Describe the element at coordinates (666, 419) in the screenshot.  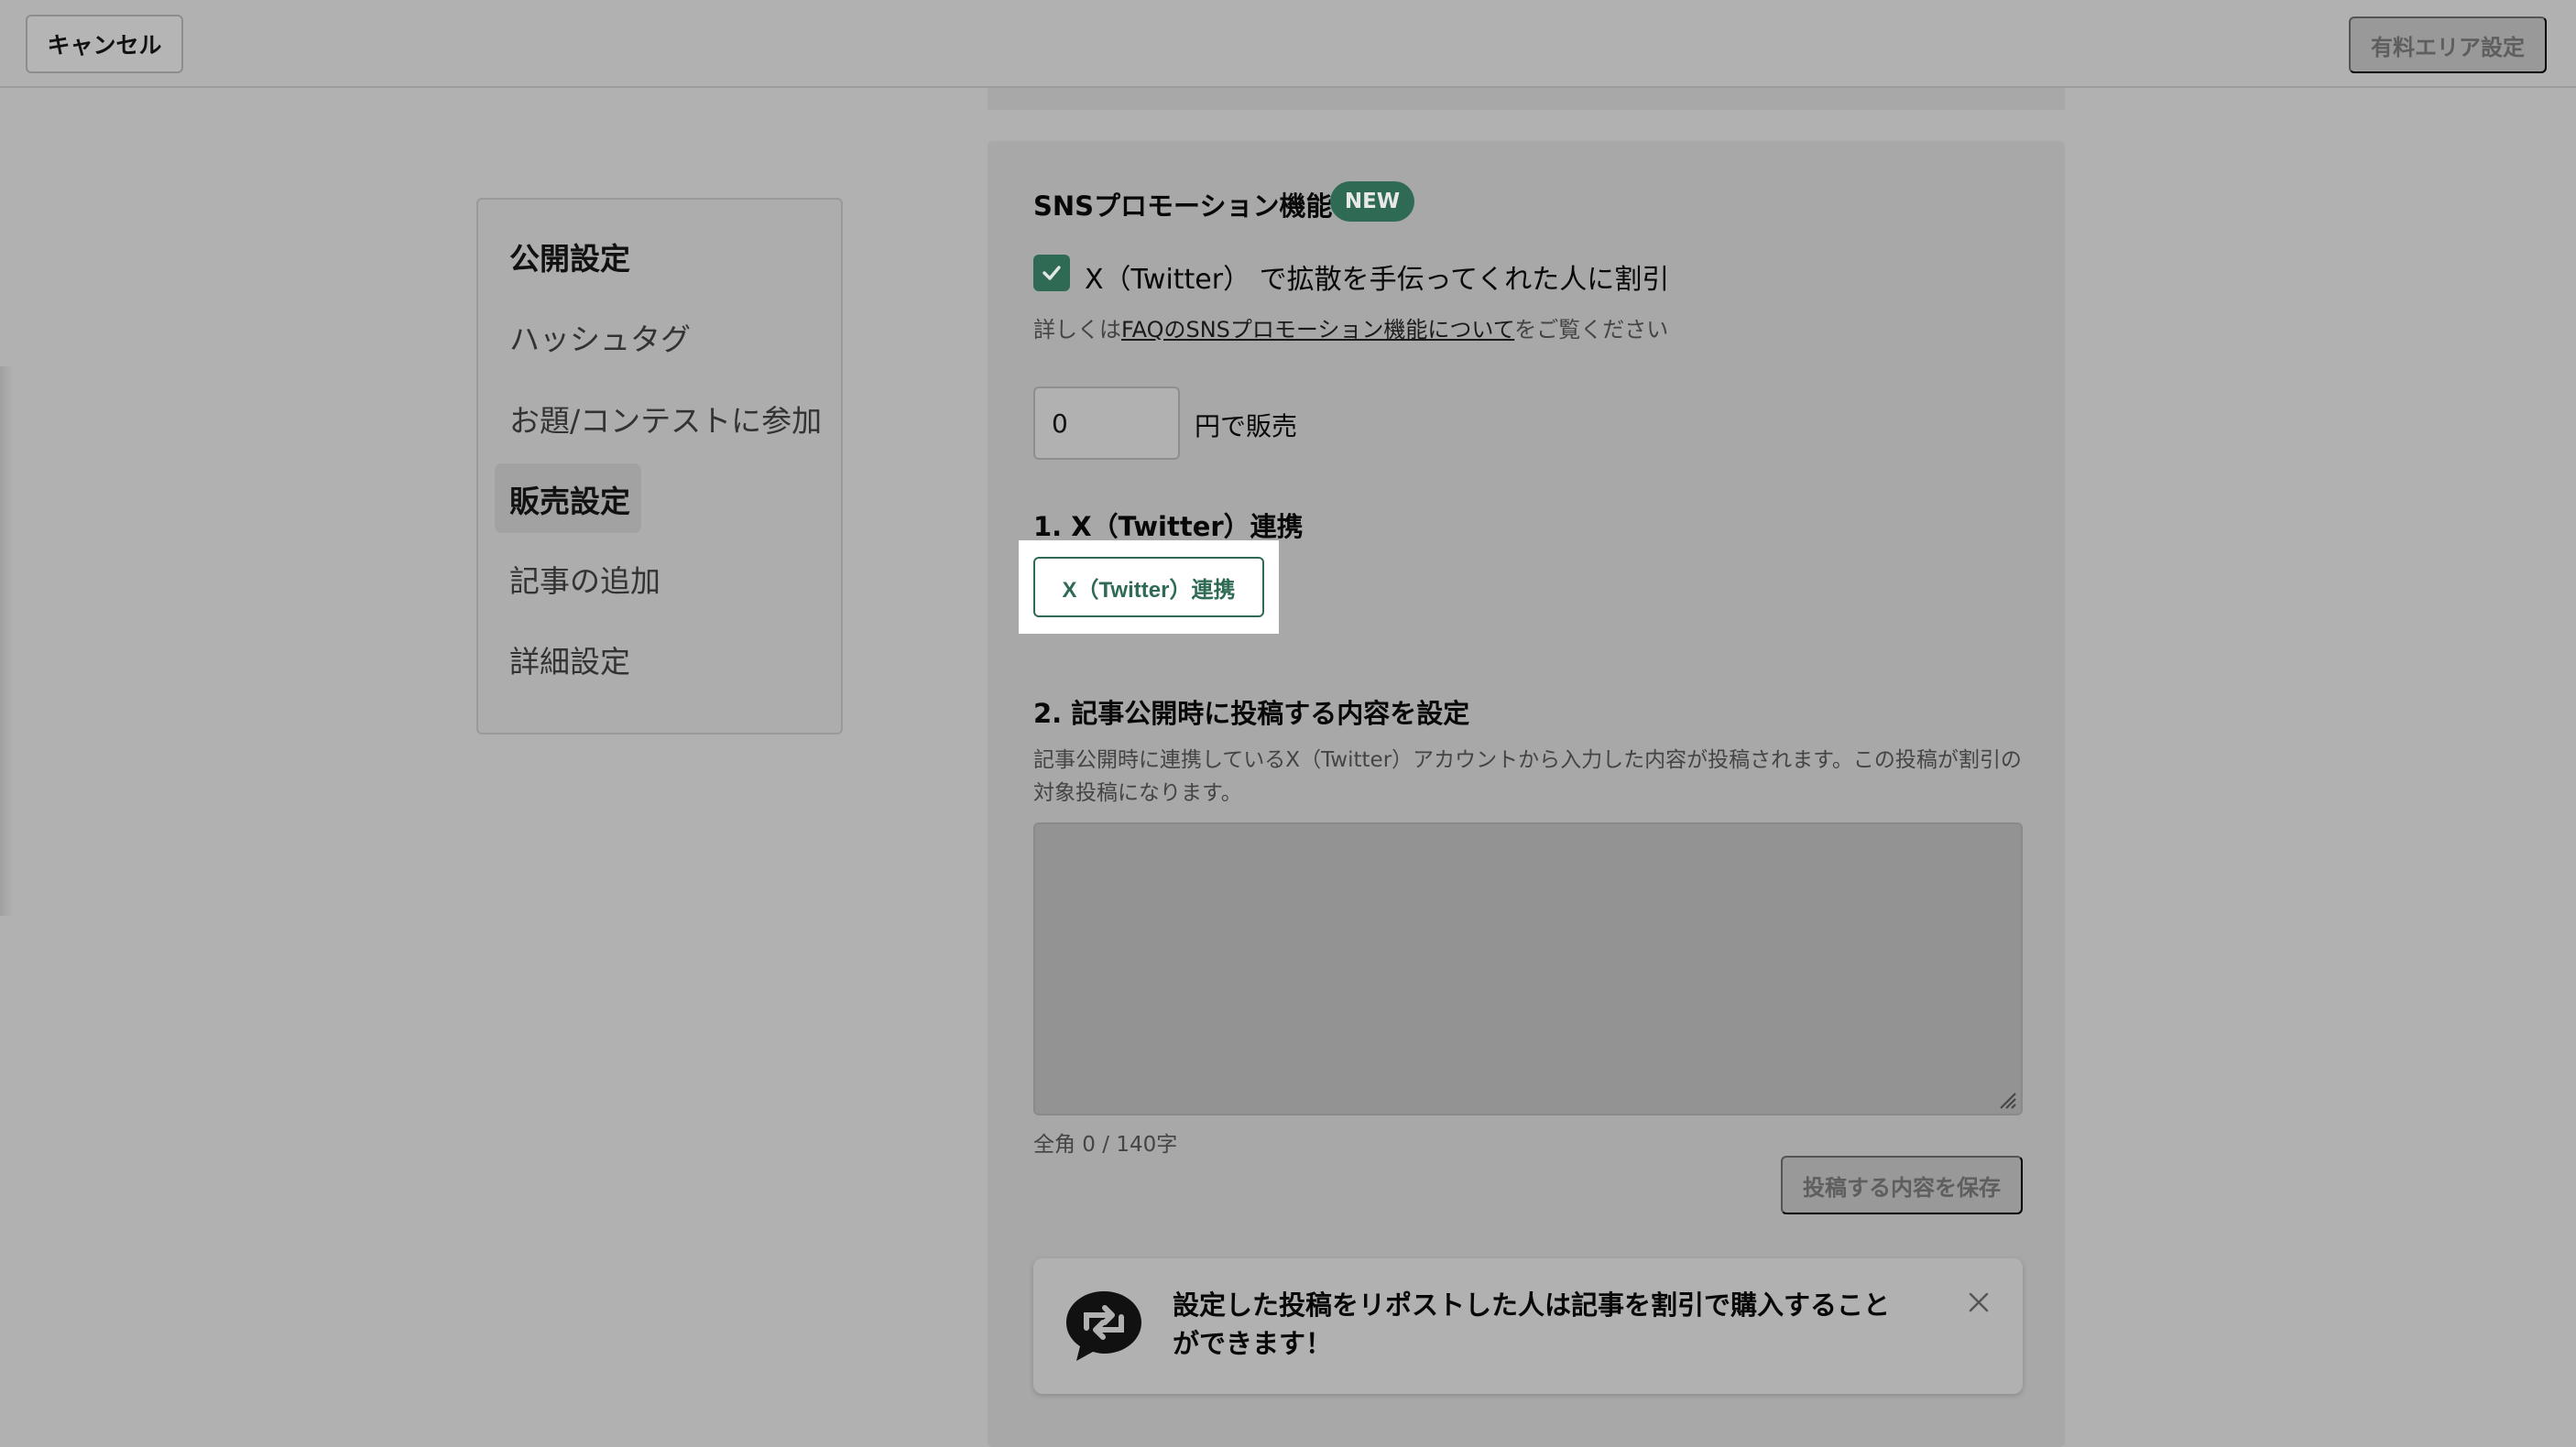
I see `sidebar-item-contest: お題/コンテストに参加` at that location.